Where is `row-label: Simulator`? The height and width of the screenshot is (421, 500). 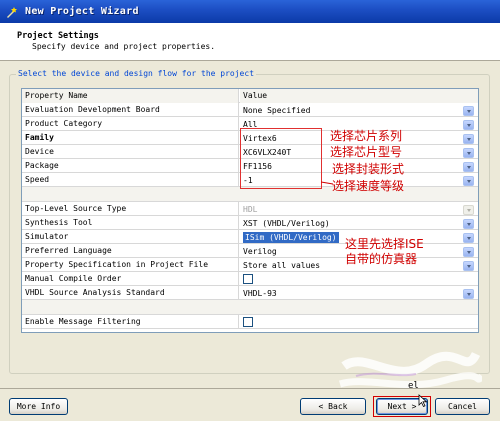 row-label: Simulator is located at coordinates (130, 237).